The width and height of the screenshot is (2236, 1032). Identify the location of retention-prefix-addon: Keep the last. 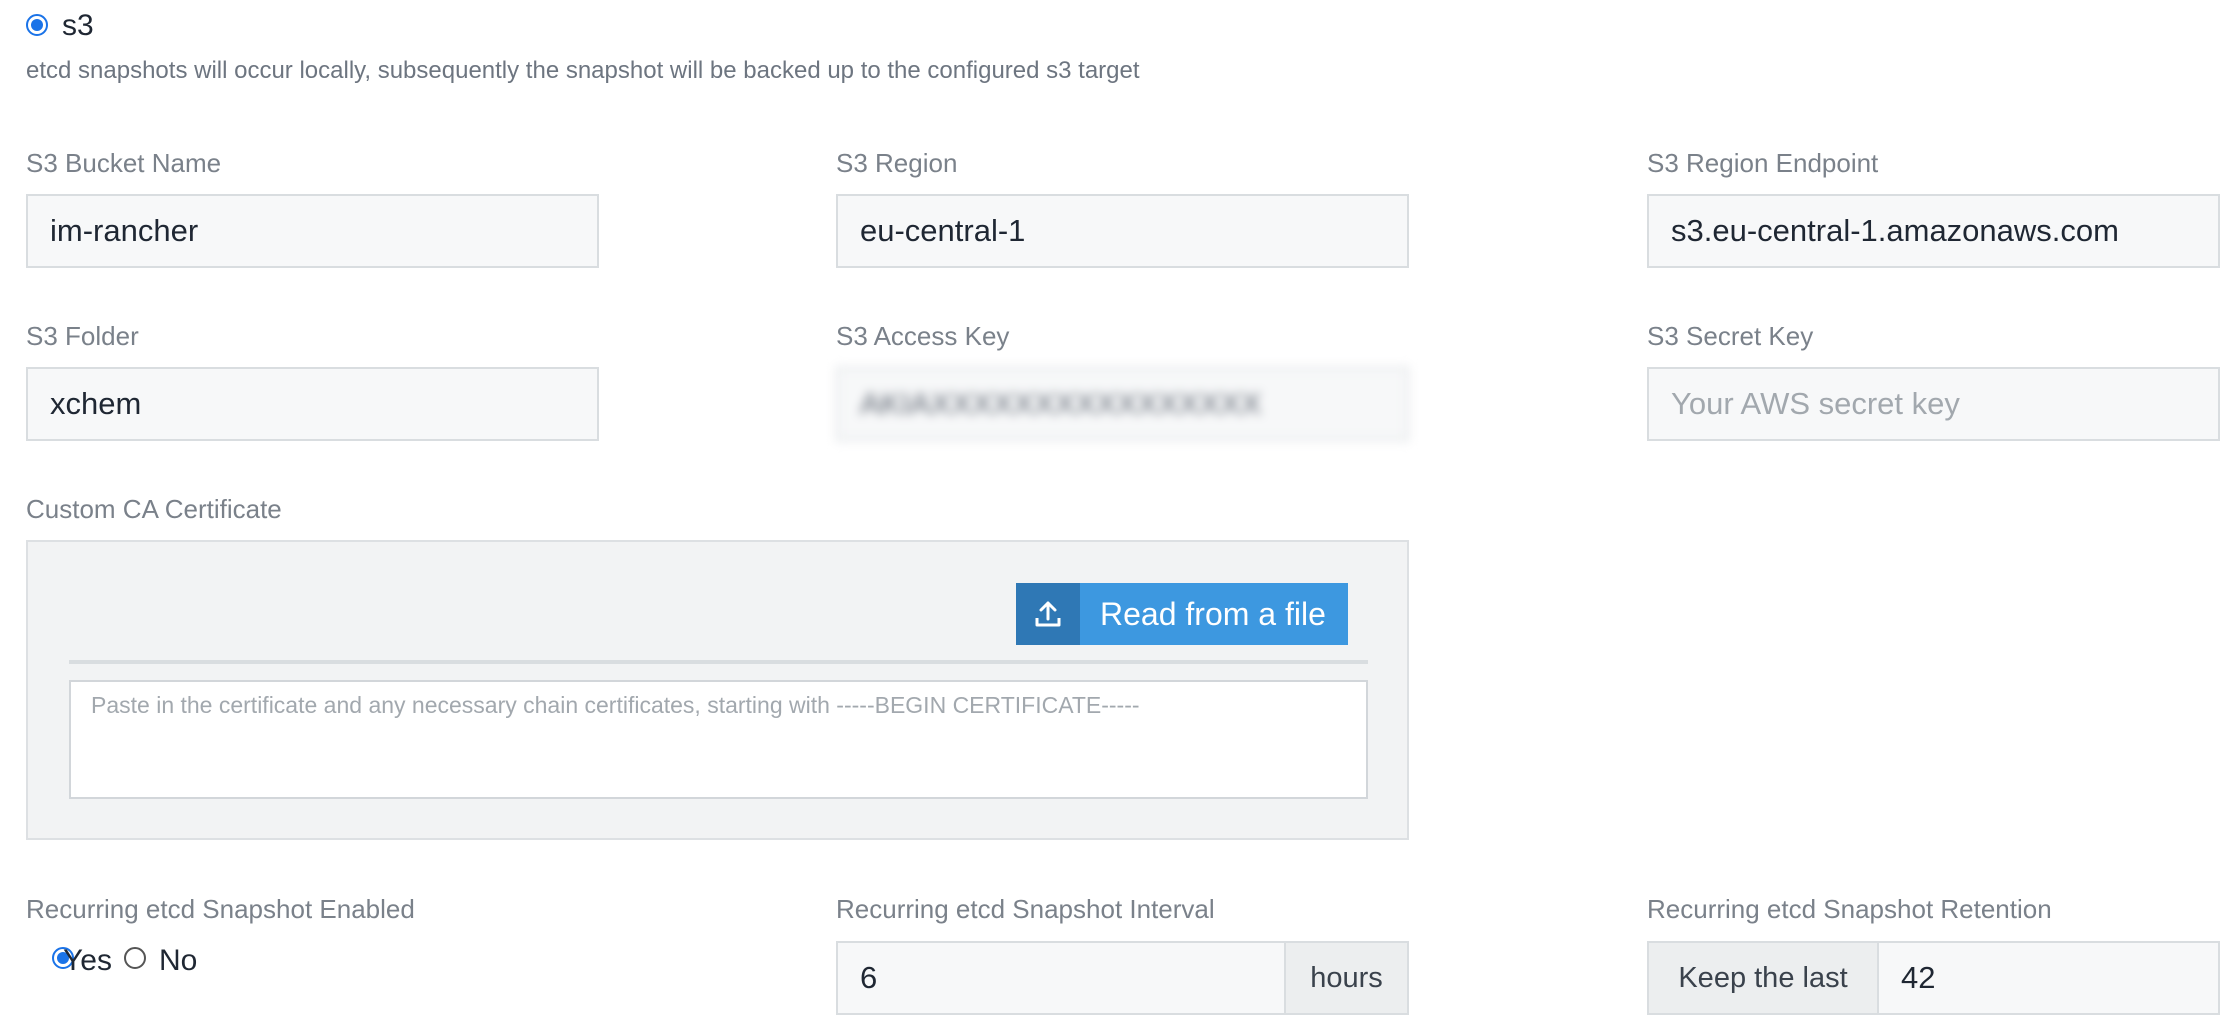
(1763, 978).